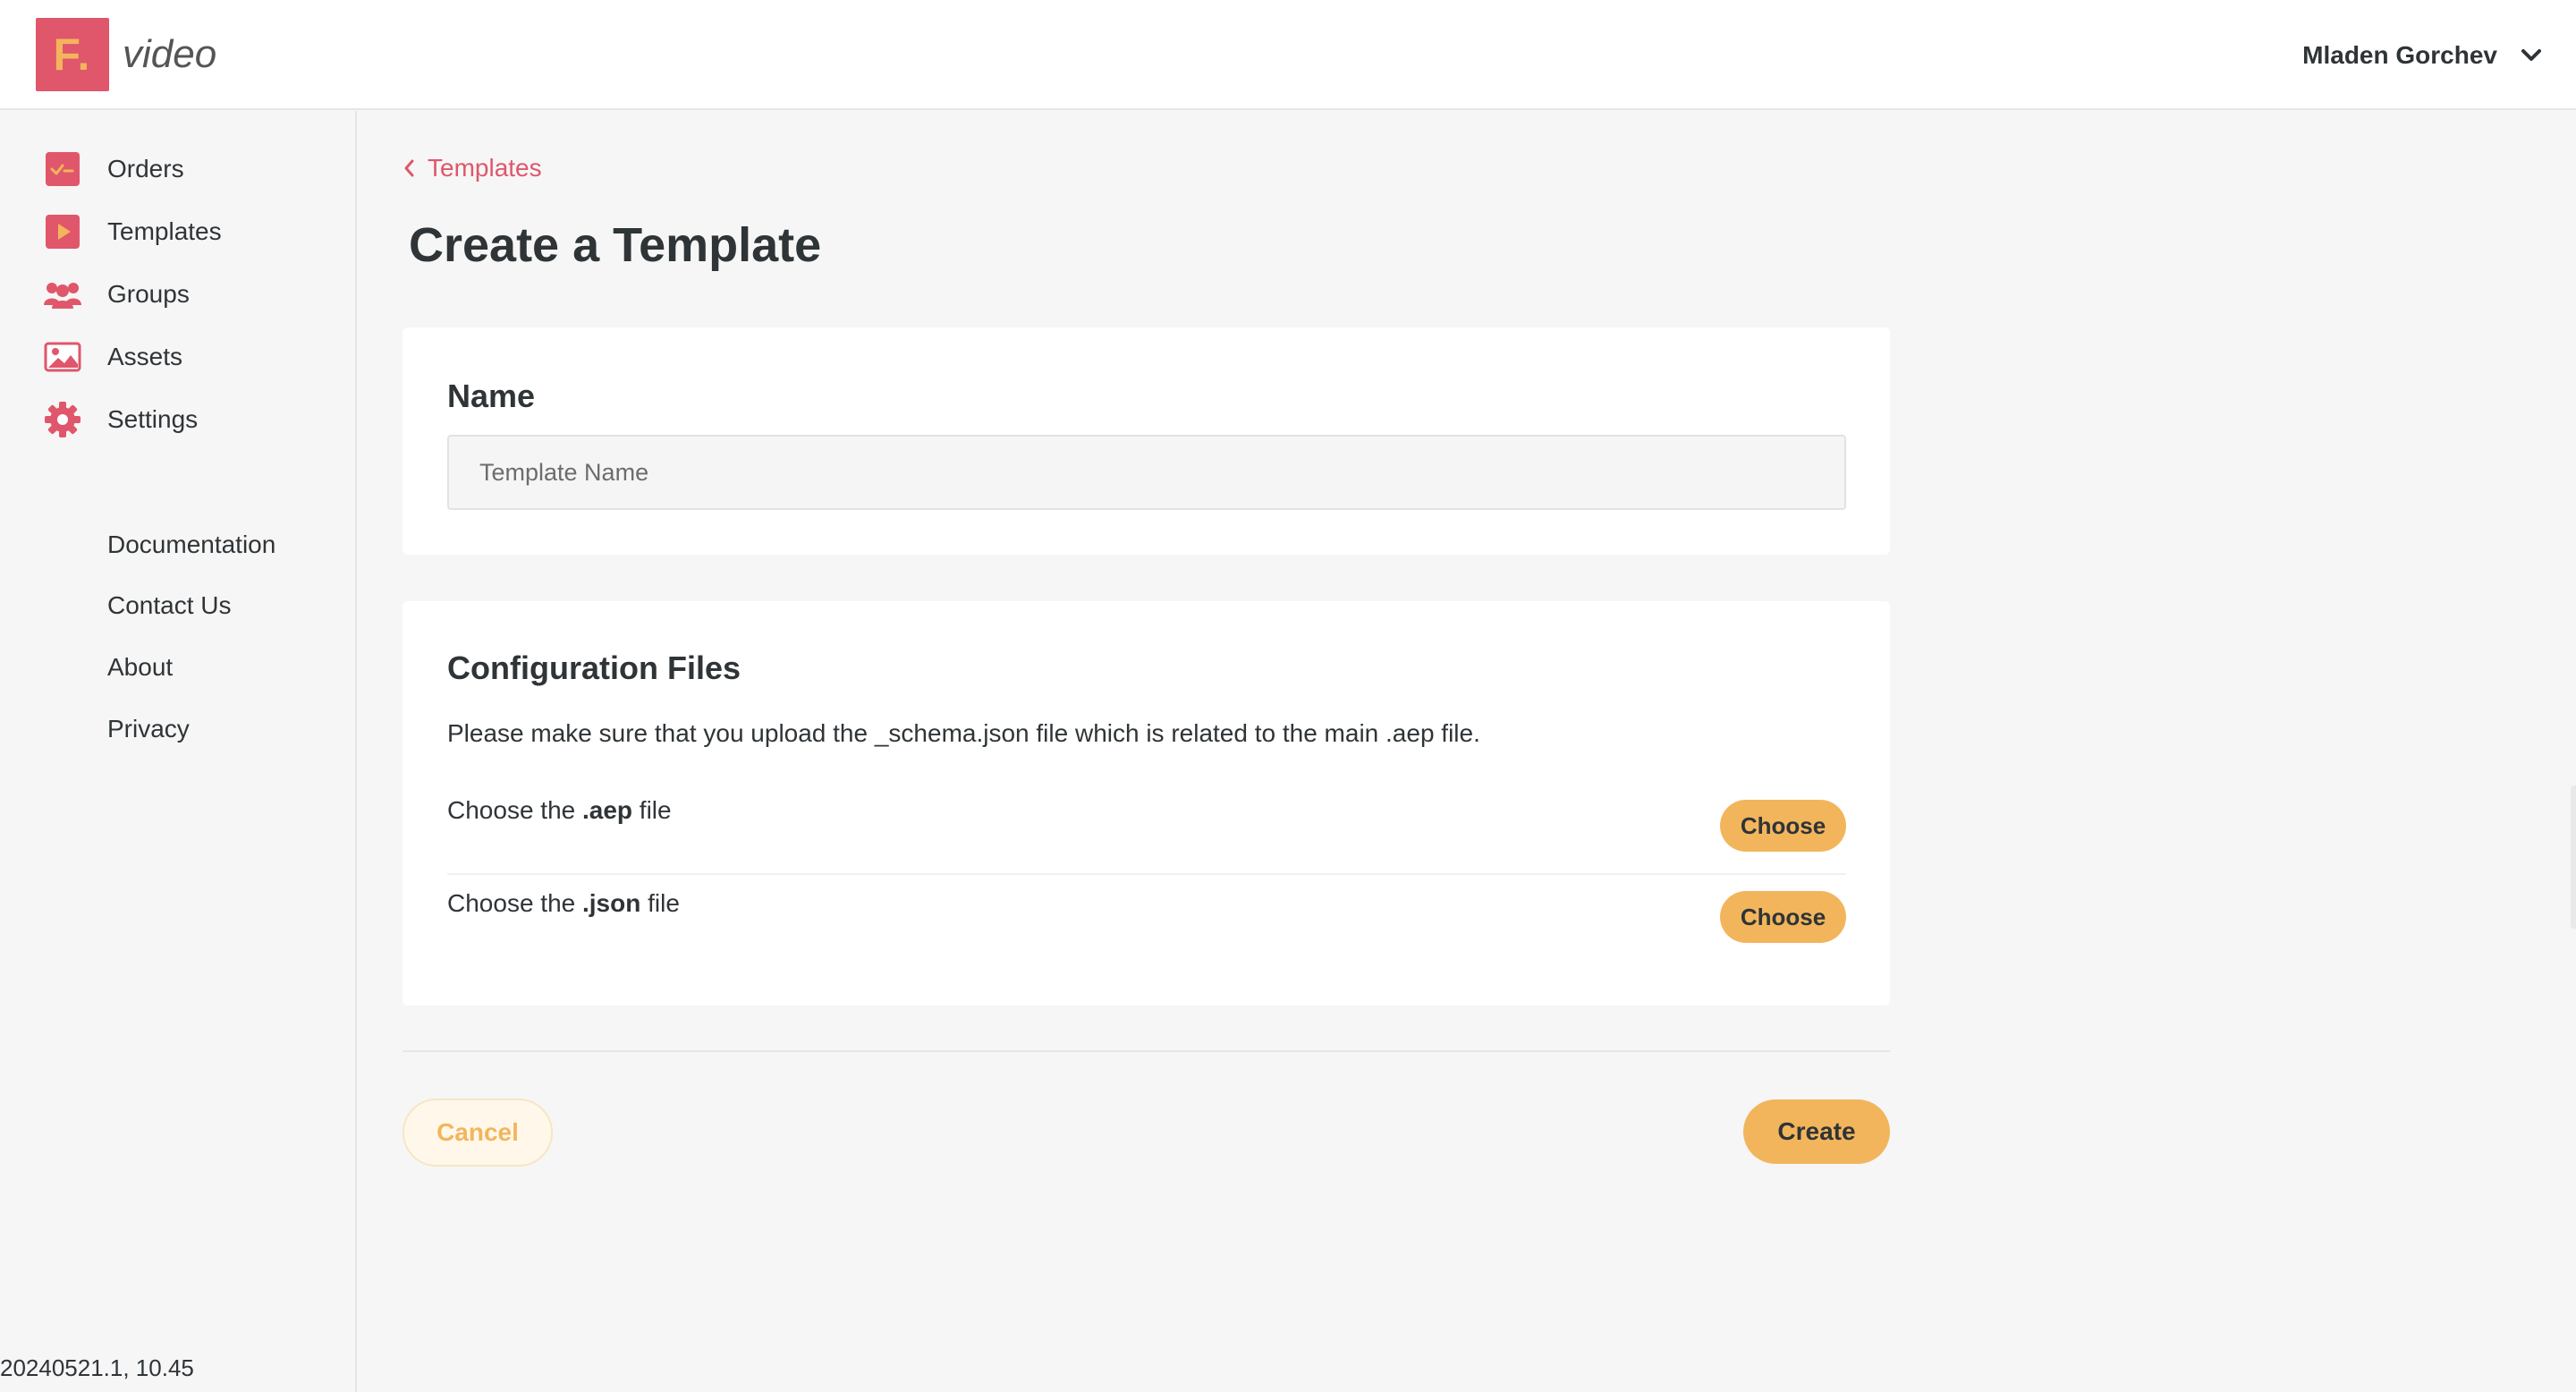 The height and width of the screenshot is (1392, 2576). Describe the element at coordinates (594, 667) in the screenshot. I see `configuration-files-heading: Configuration Files` at that location.